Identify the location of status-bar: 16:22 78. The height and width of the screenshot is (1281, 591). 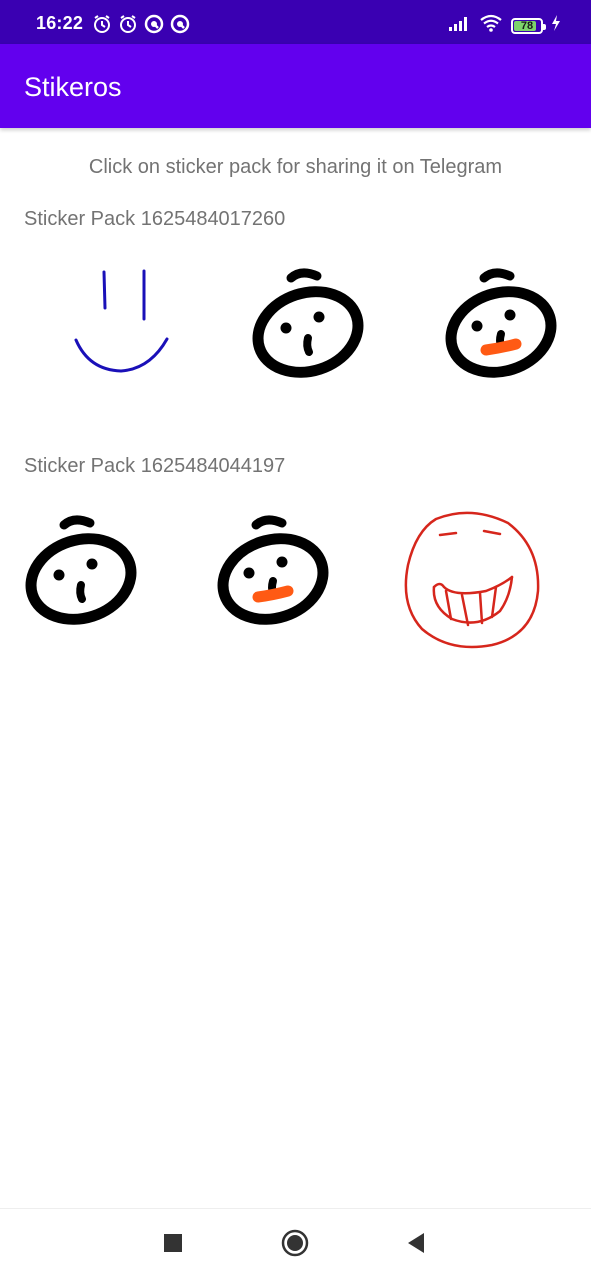
(295, 22).